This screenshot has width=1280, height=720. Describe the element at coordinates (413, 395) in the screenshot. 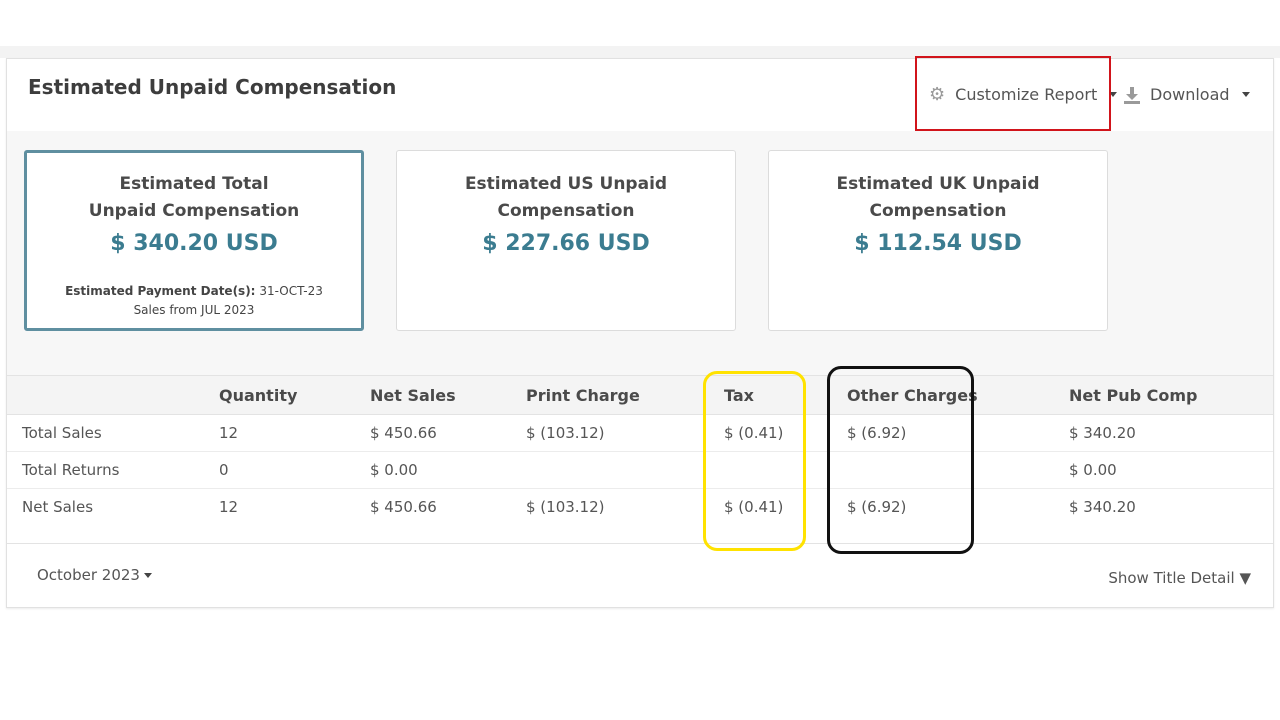

I see `col-header-net-sales: Net Sales` at that location.